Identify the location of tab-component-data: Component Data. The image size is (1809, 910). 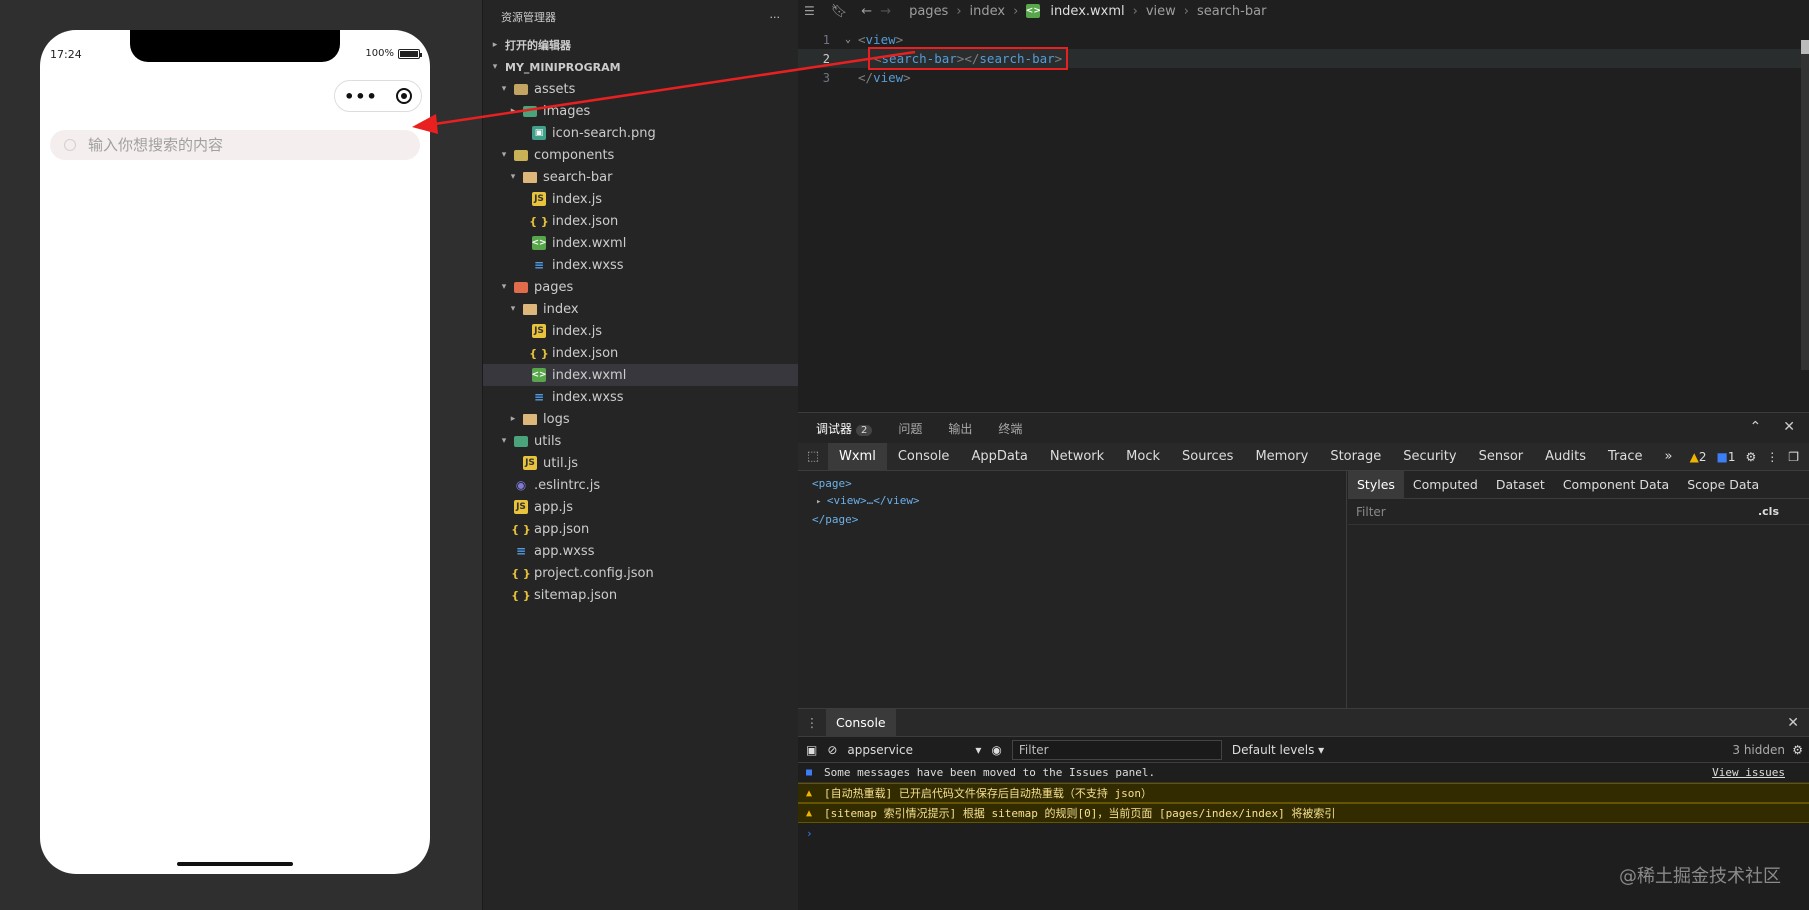
(1616, 485).